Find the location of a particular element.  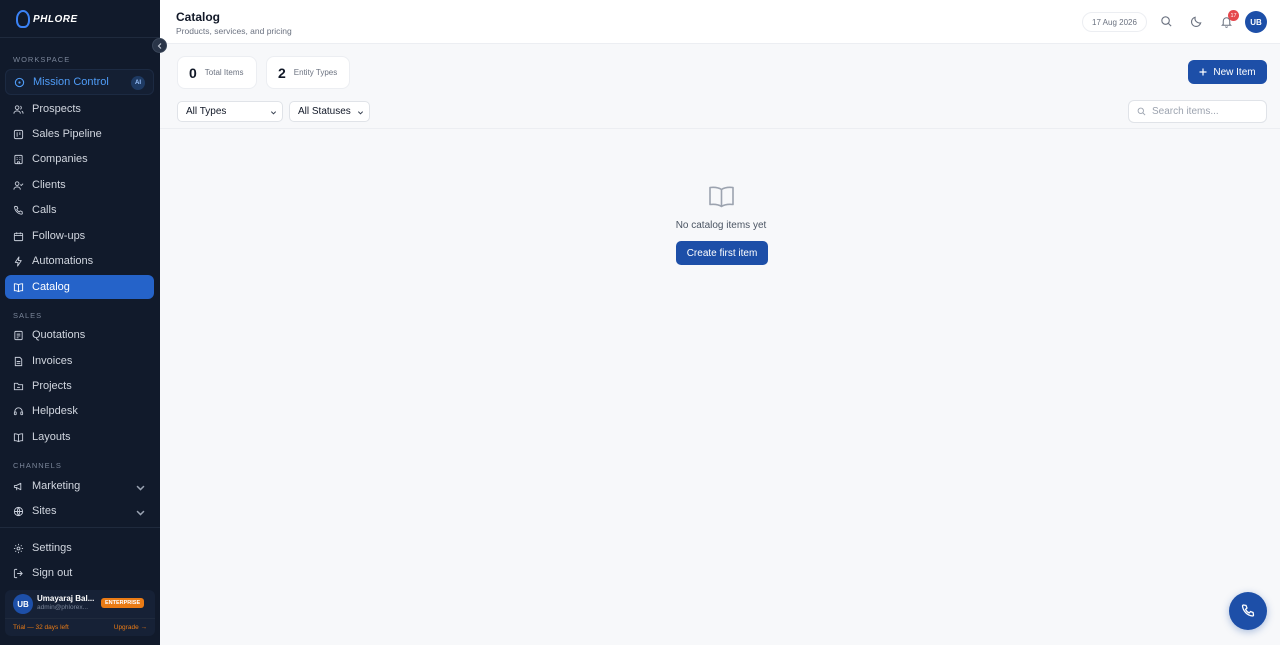

page-title: Catalog is located at coordinates (198, 17).